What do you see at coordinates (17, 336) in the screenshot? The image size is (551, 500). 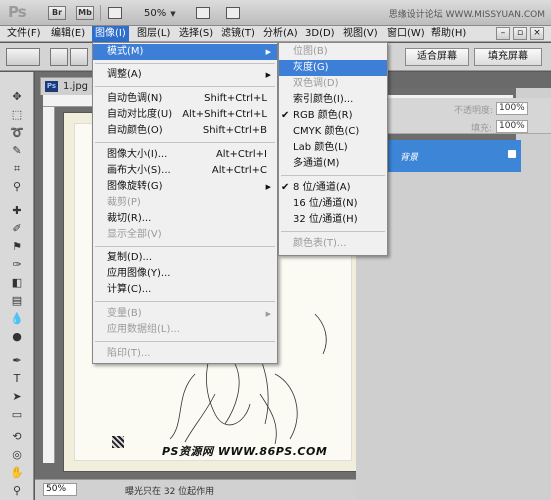 I see `dodge-tool-icon: ●` at bounding box center [17, 336].